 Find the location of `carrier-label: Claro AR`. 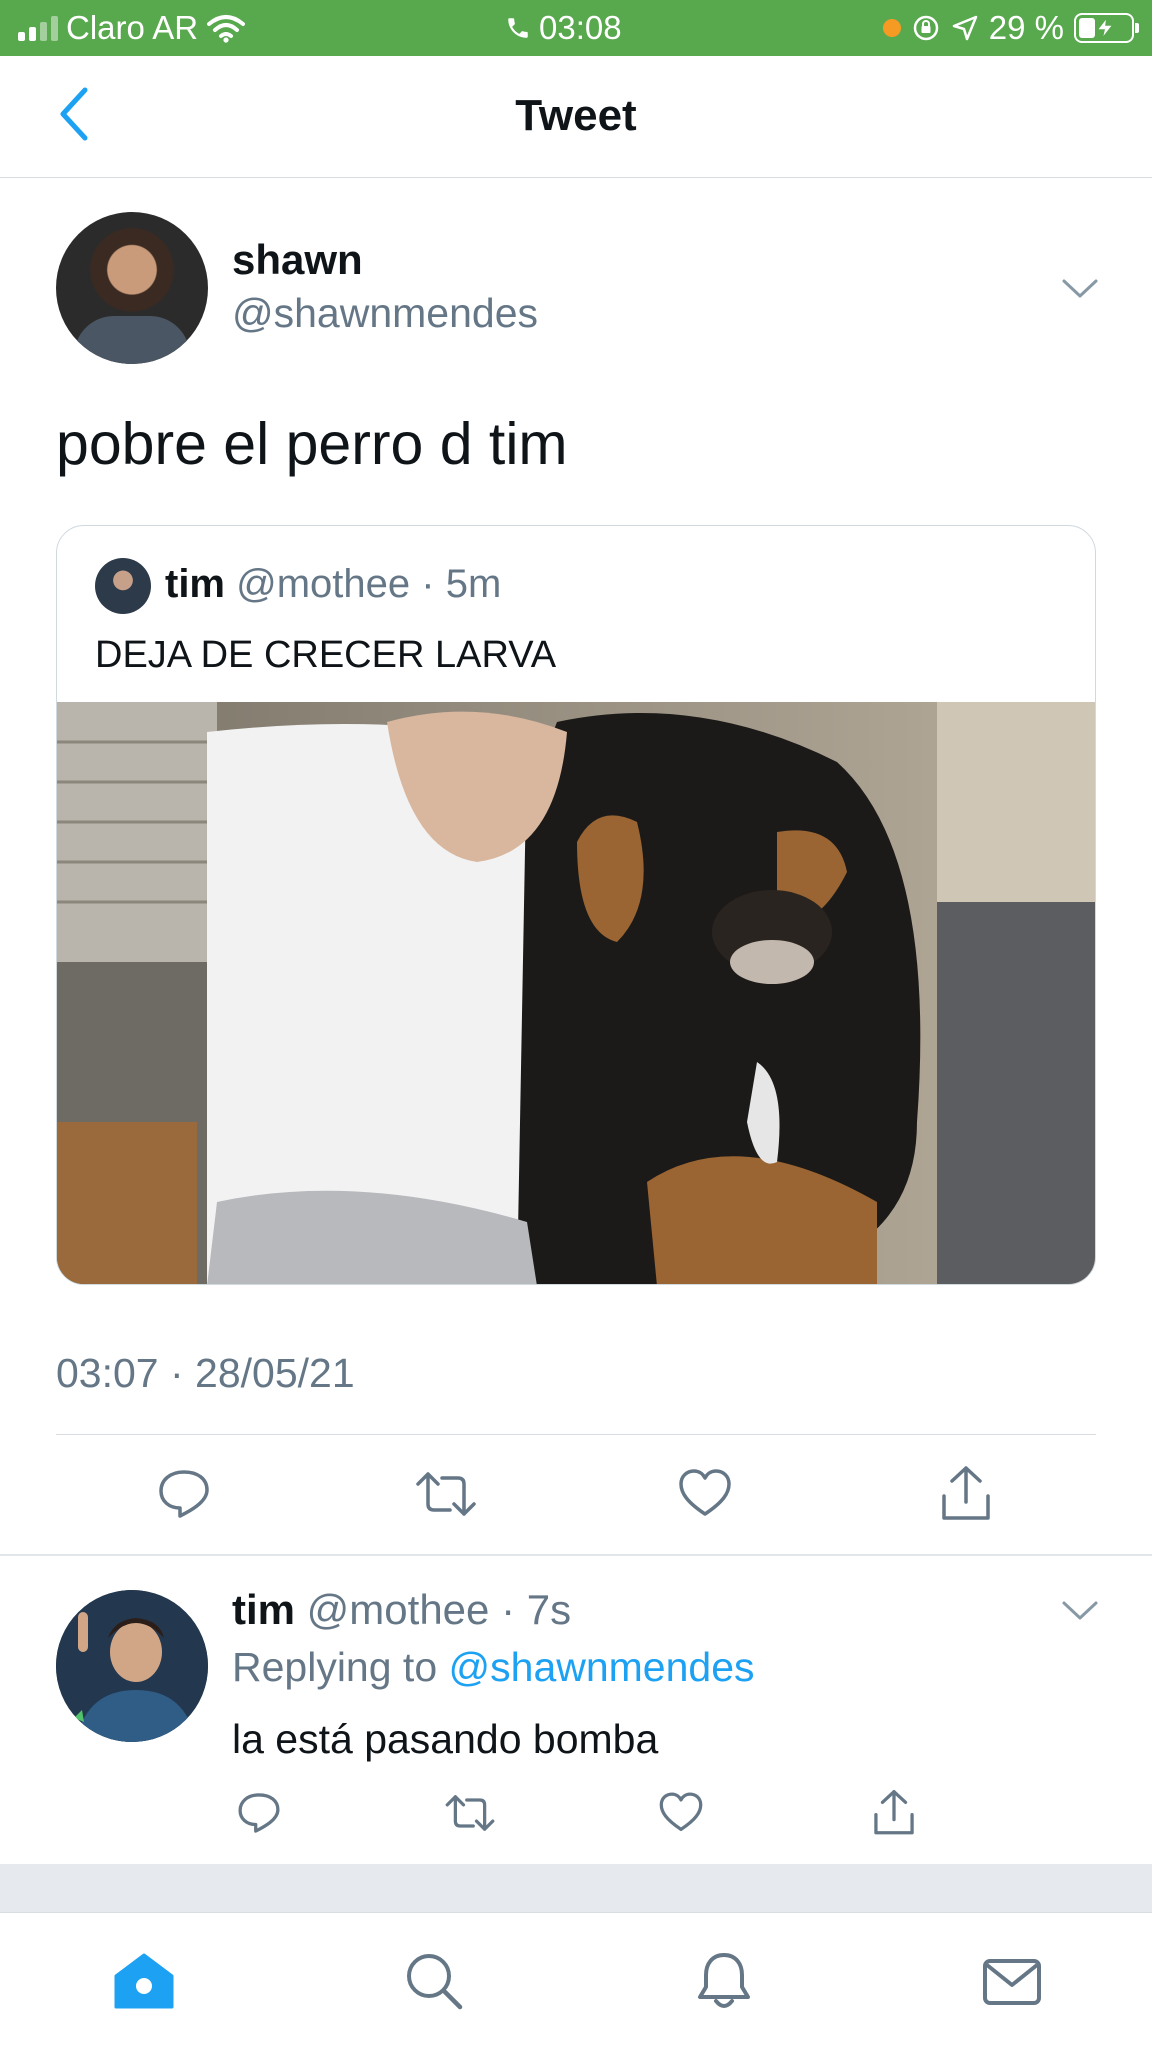

carrier-label: Claro AR is located at coordinates (132, 27).